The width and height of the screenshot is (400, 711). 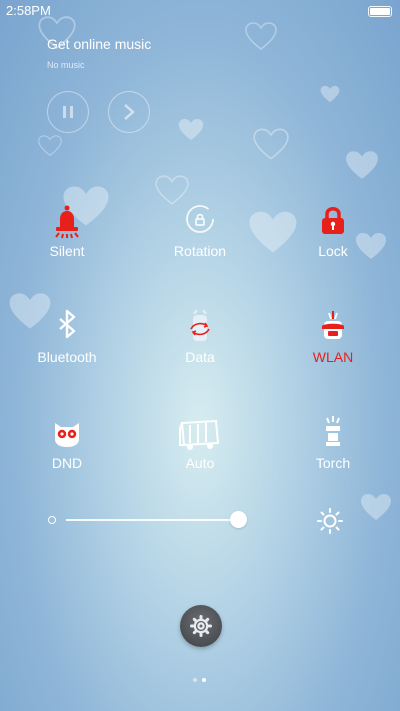 I want to click on toggle-silent: Silent, so click(x=67, y=243).